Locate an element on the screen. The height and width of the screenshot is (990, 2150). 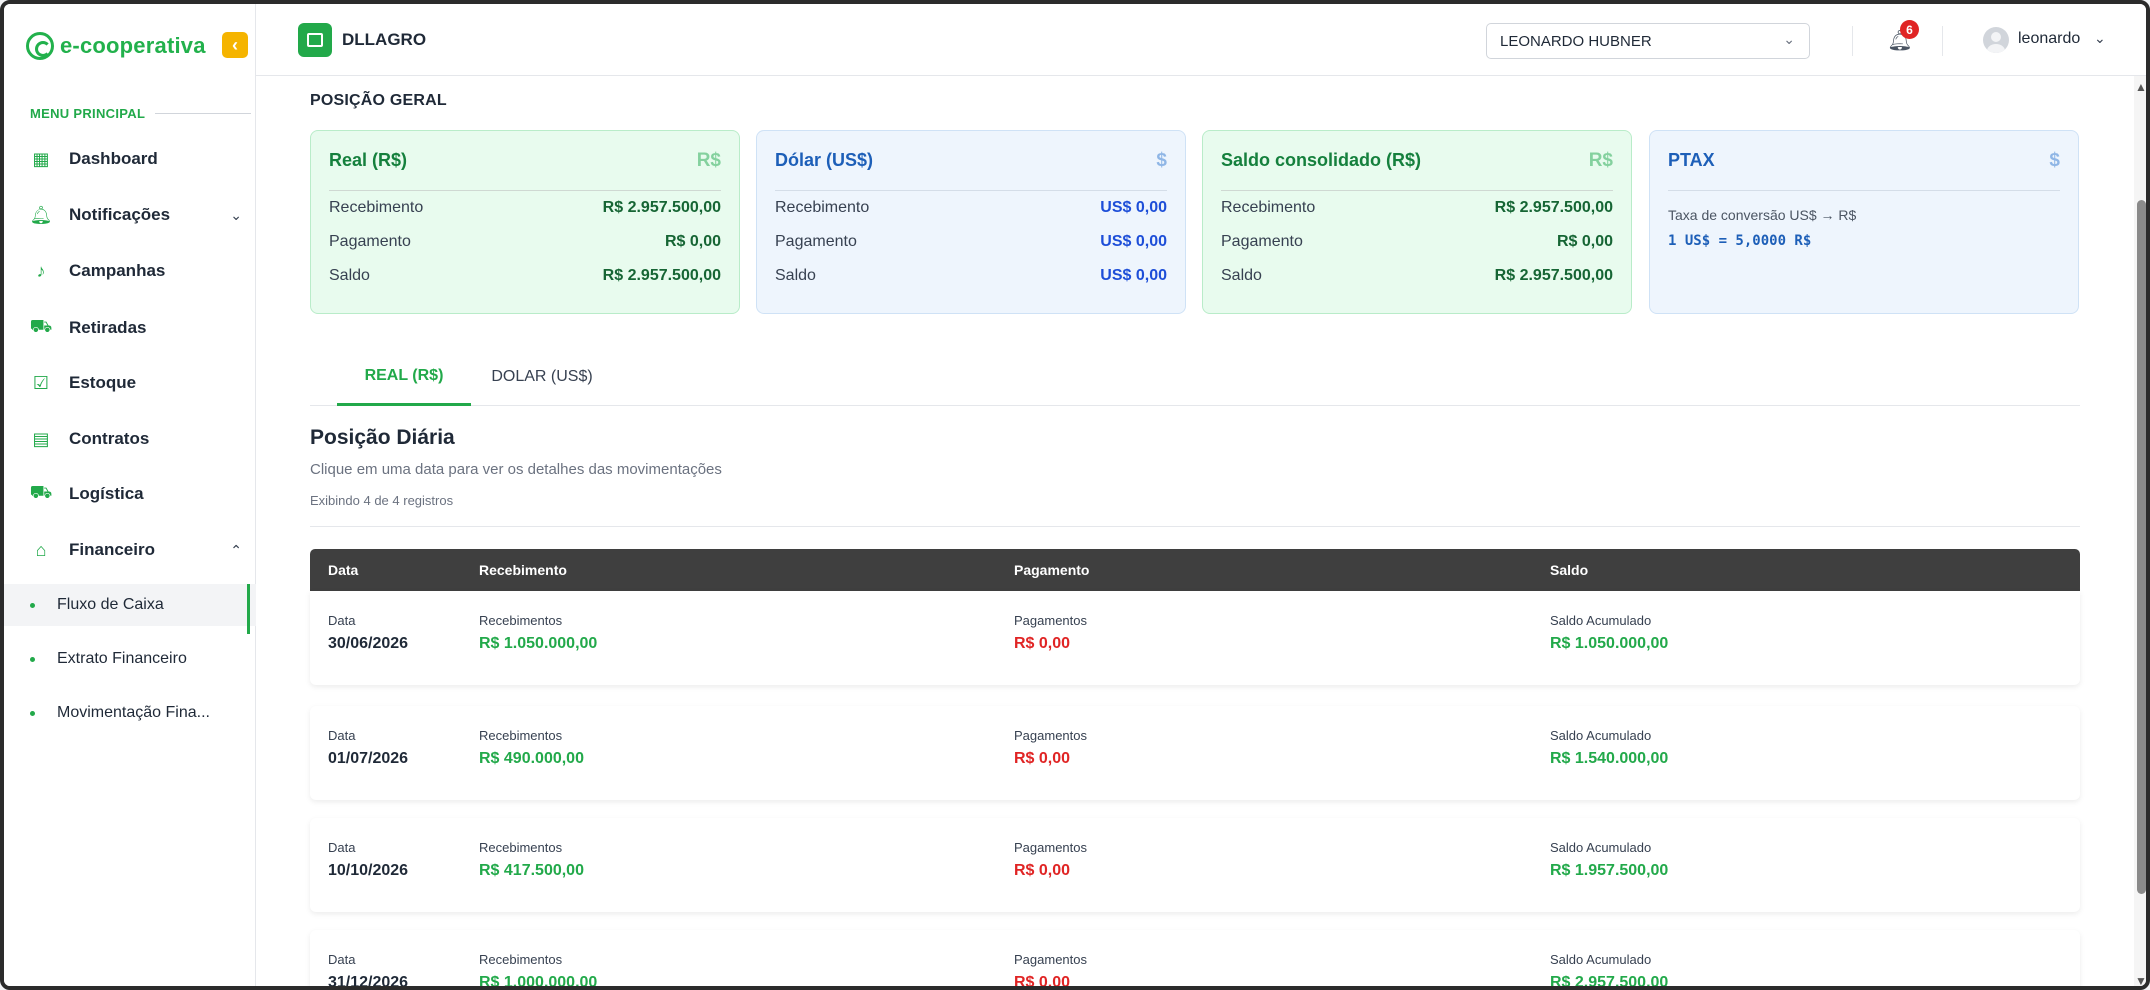
card-title: PTAX is located at coordinates (1691, 160).